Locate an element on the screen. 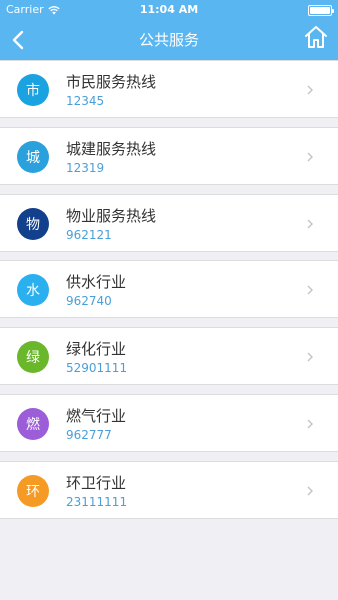 This screenshot has height=600, width=338. service-phone: 12345 is located at coordinates (85, 101).